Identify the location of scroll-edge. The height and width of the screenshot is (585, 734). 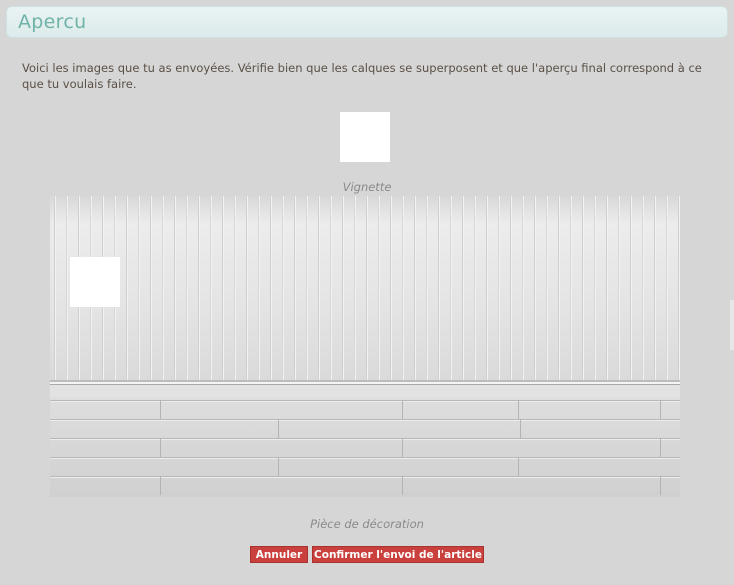
(732, 325).